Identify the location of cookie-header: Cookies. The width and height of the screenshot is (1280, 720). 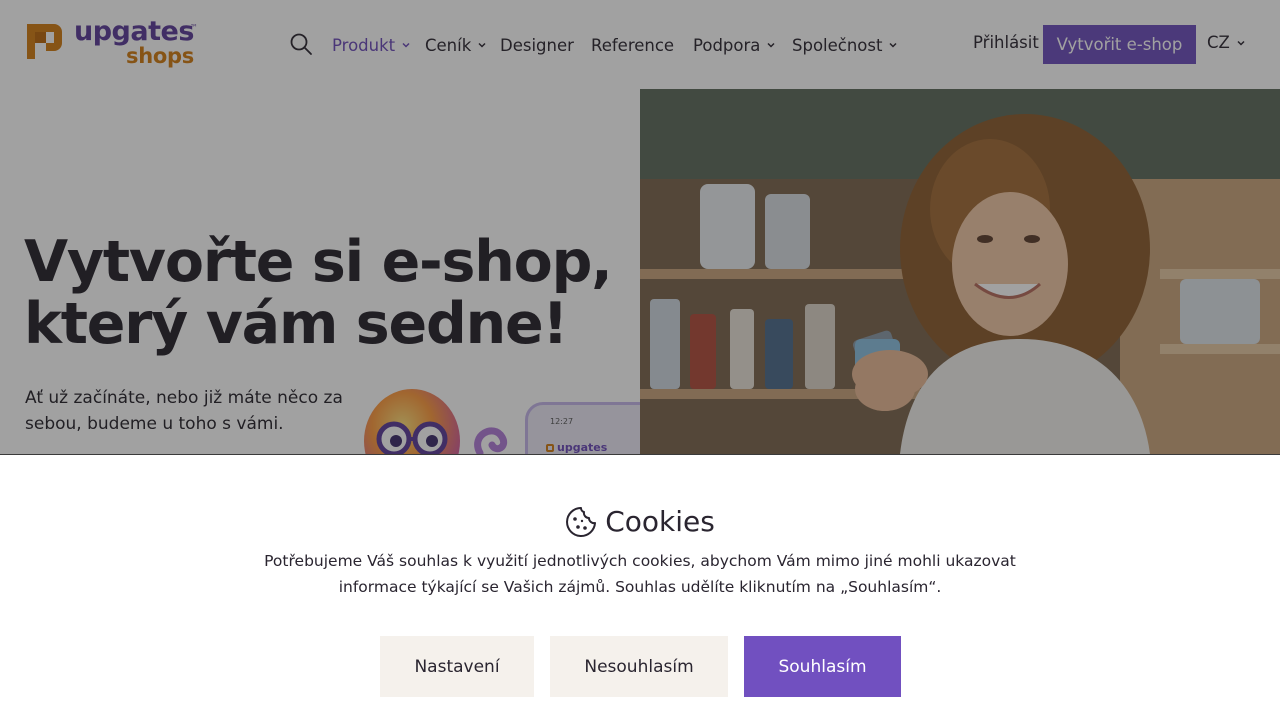
(640, 521).